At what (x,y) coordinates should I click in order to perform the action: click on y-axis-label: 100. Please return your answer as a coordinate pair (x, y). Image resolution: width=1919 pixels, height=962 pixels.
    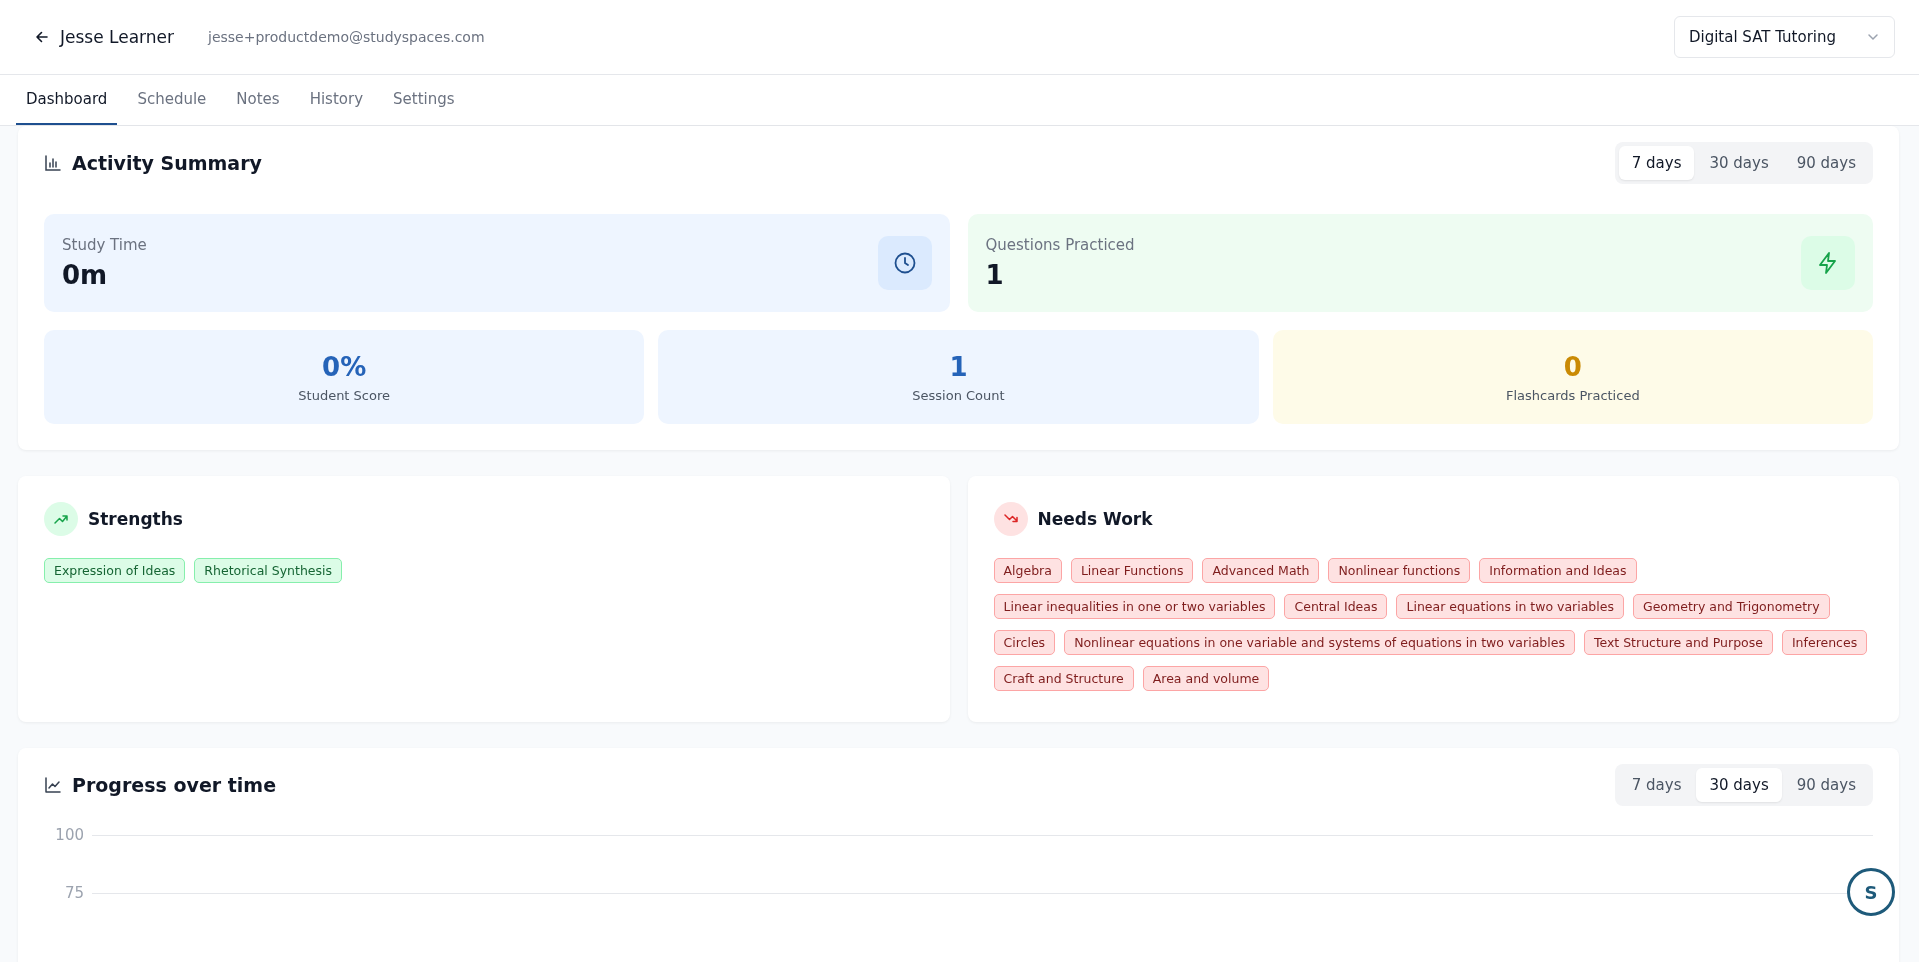
    Looking at the image, I should click on (69, 835).